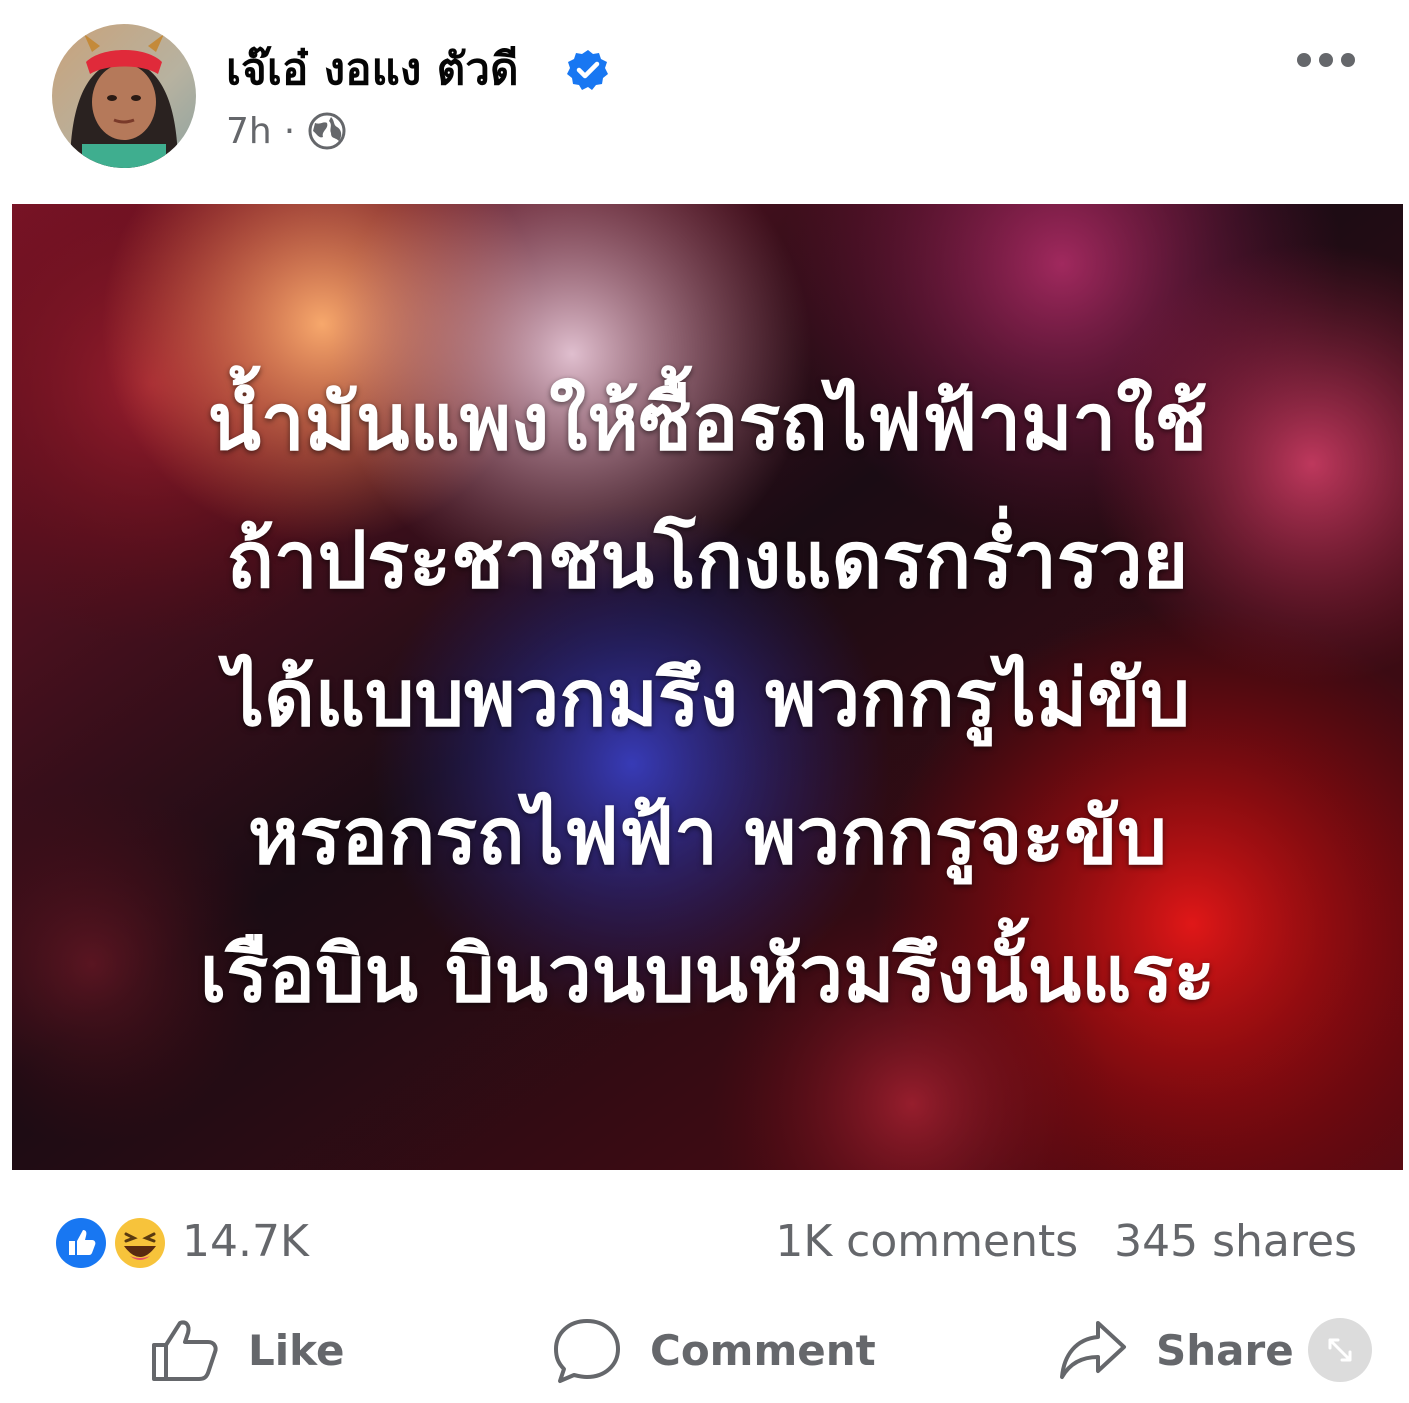 Image resolution: width=1409 pixels, height=1403 pixels. I want to click on share-arrow-icon, so click(1093, 1350).